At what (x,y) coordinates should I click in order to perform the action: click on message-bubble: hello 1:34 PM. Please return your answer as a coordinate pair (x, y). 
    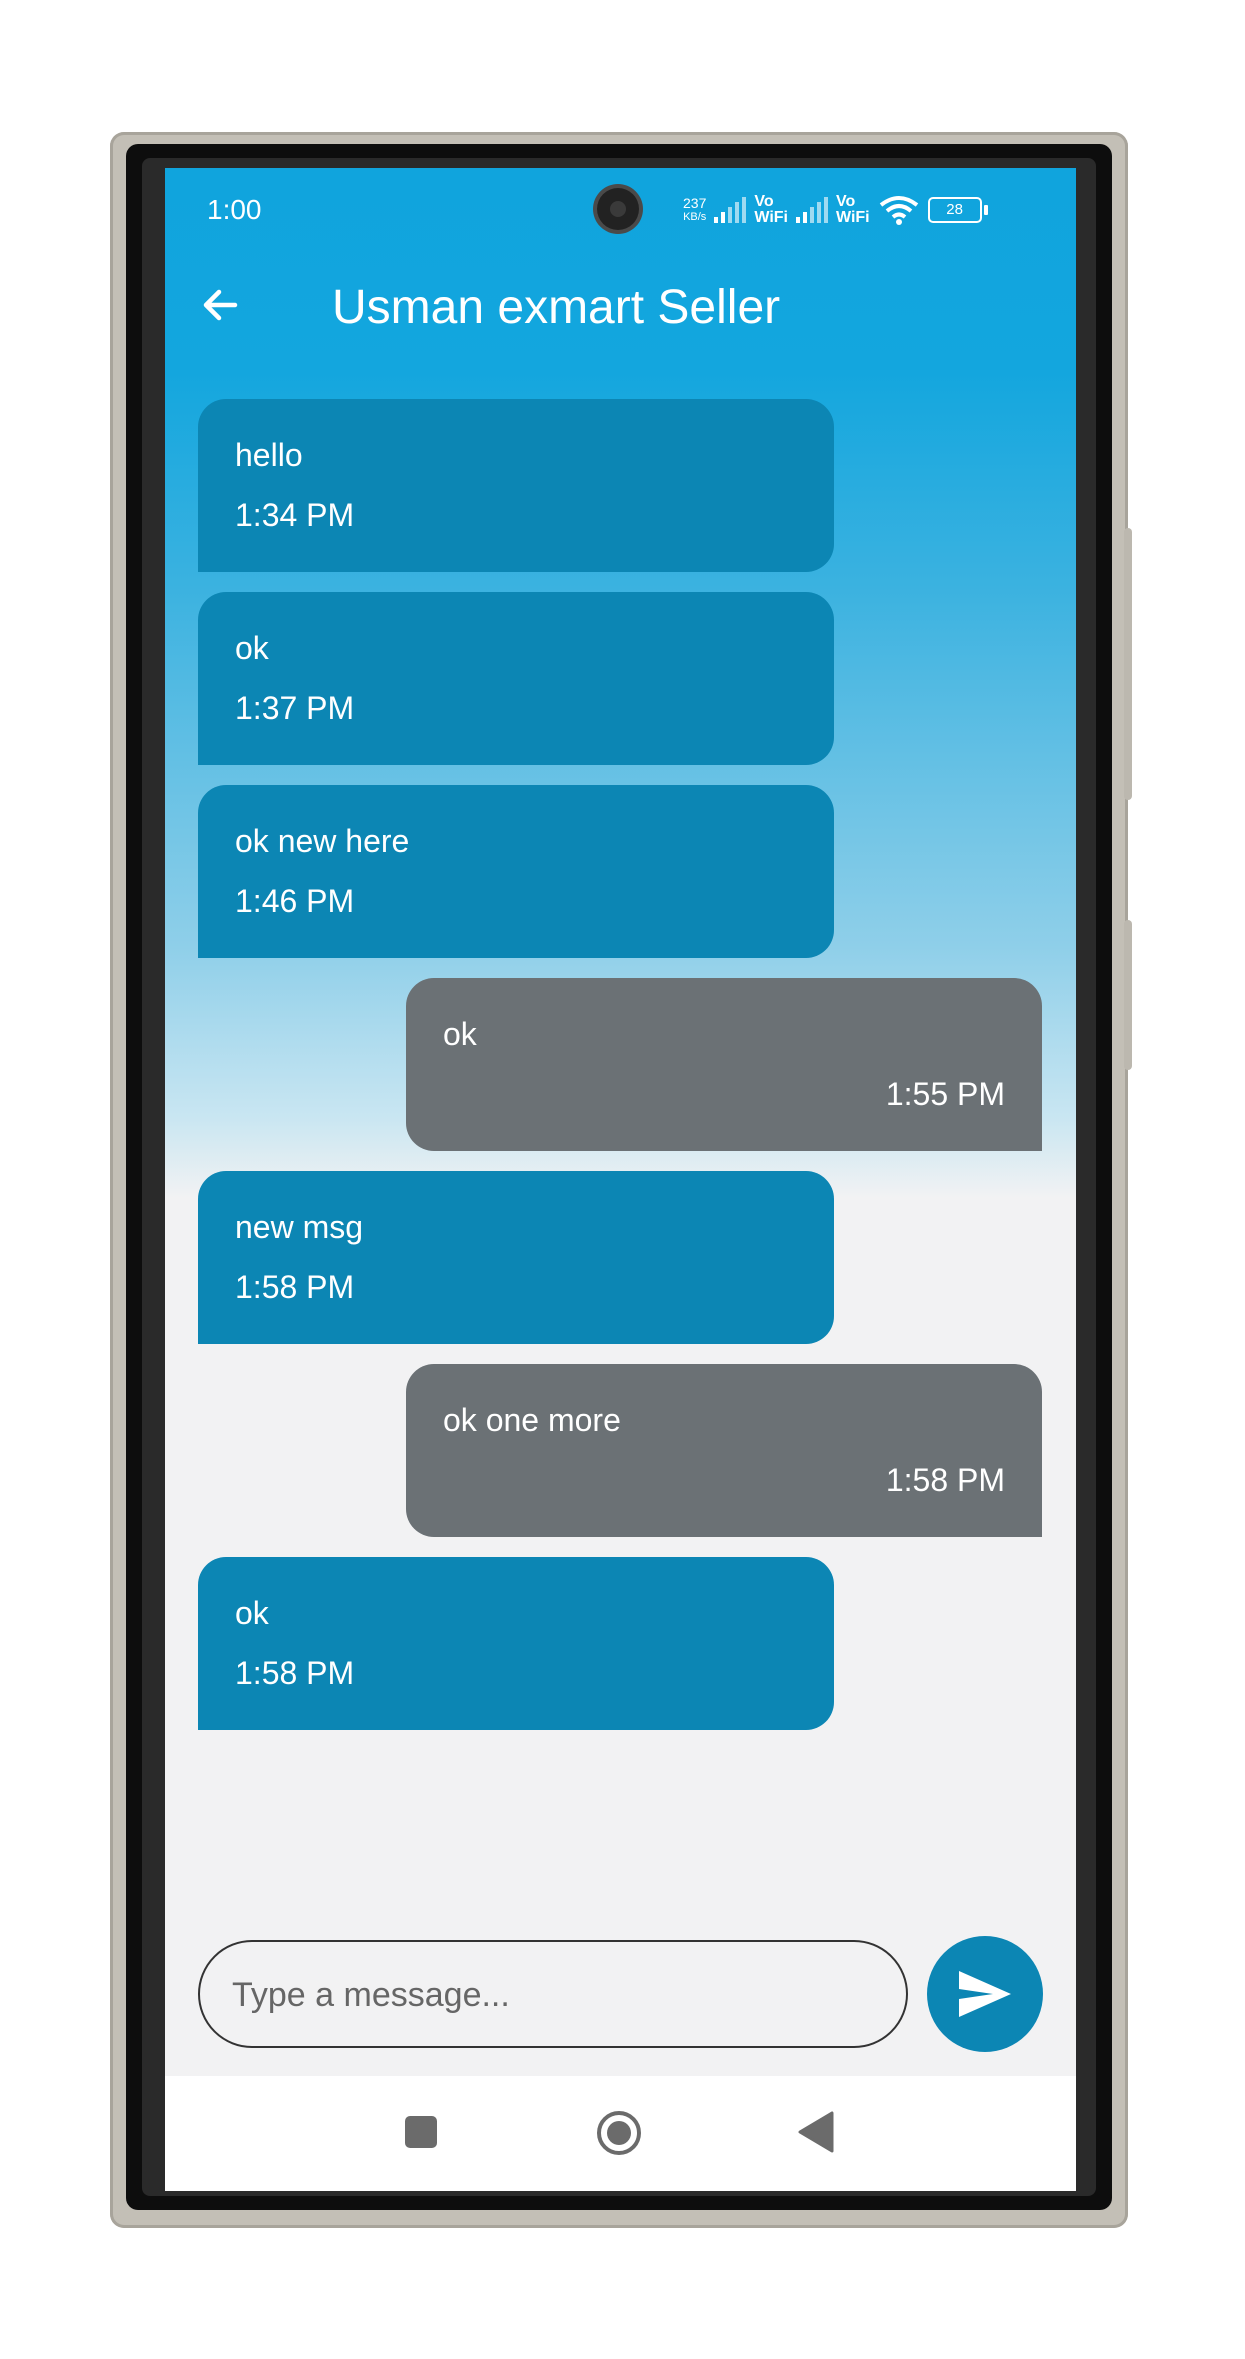
    Looking at the image, I should click on (516, 485).